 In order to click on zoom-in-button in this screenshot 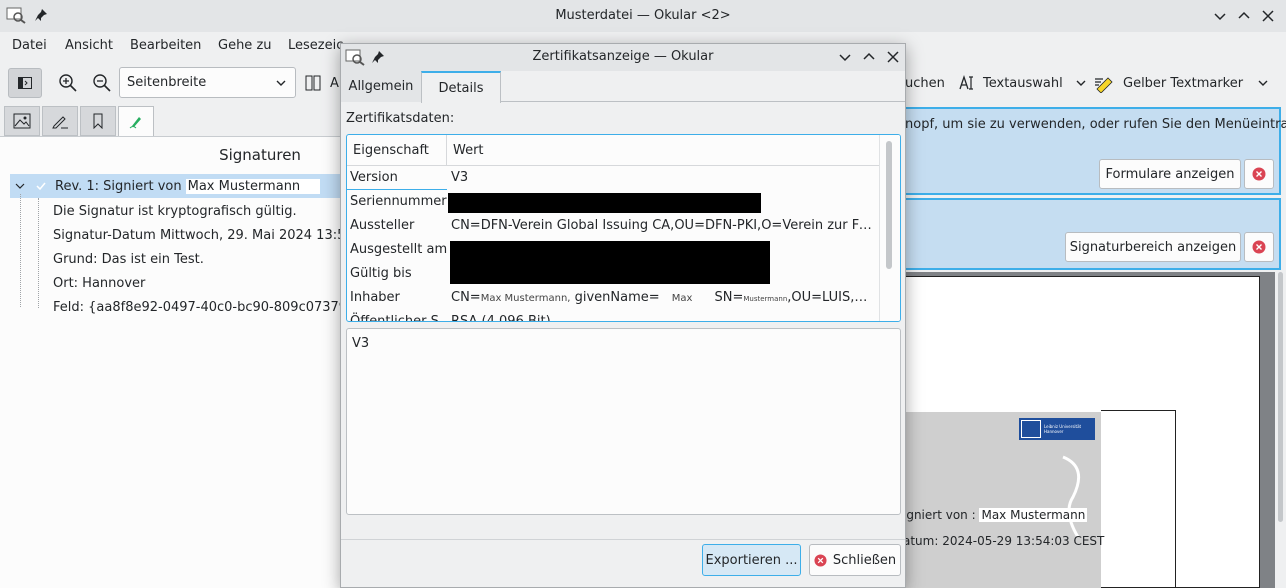, I will do `click(68, 83)`.